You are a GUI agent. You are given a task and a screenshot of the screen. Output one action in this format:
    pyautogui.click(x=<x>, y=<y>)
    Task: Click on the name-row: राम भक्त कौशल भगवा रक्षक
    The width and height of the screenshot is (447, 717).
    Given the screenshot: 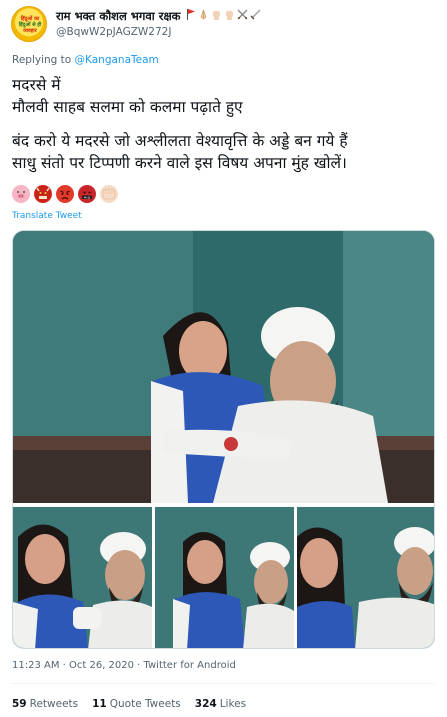 What is the action you would take?
    pyautogui.click(x=159, y=16)
    